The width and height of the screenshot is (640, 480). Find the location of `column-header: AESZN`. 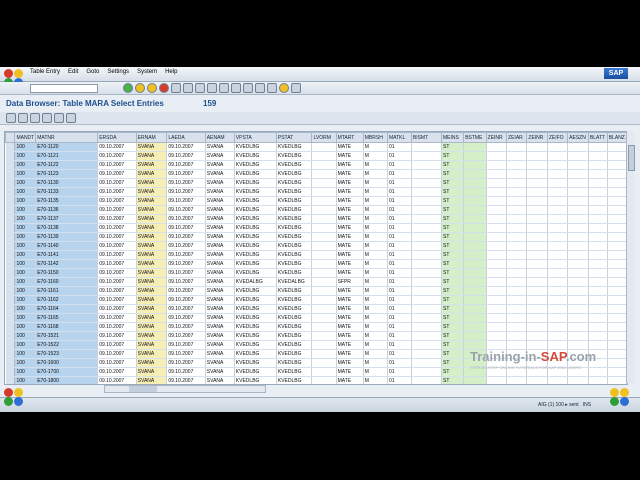

column-header: AESZN is located at coordinates (578, 137).